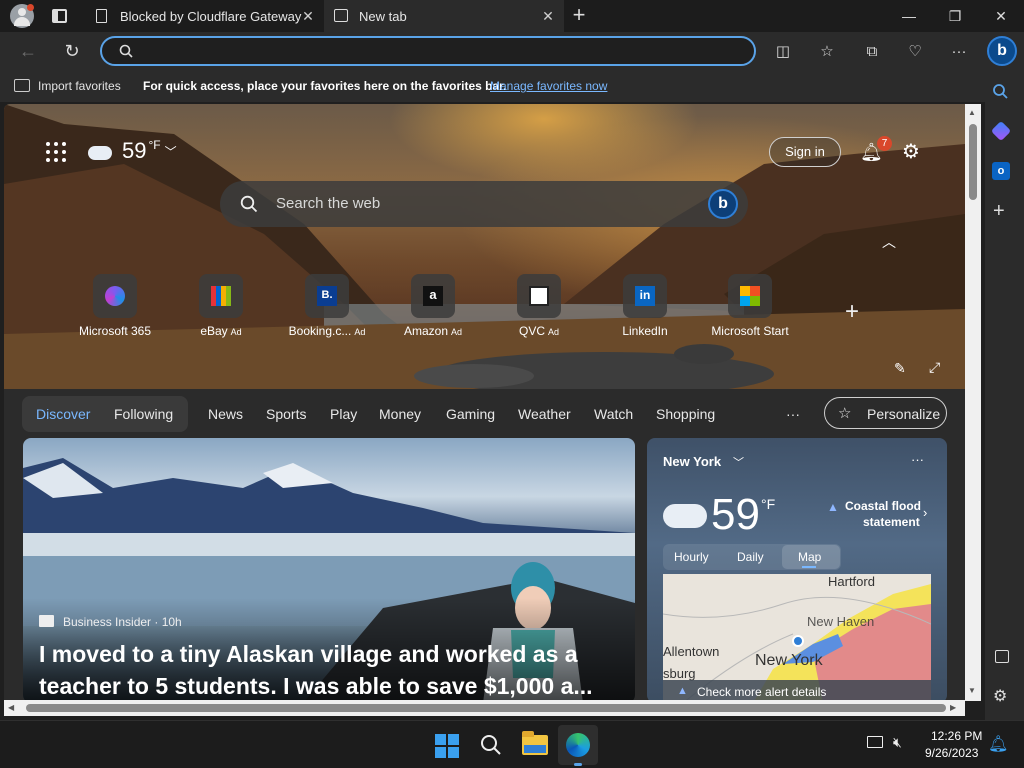  Describe the element at coordinates (885, 413) in the screenshot. I see `personalize-button: ☆ Personalize` at that location.